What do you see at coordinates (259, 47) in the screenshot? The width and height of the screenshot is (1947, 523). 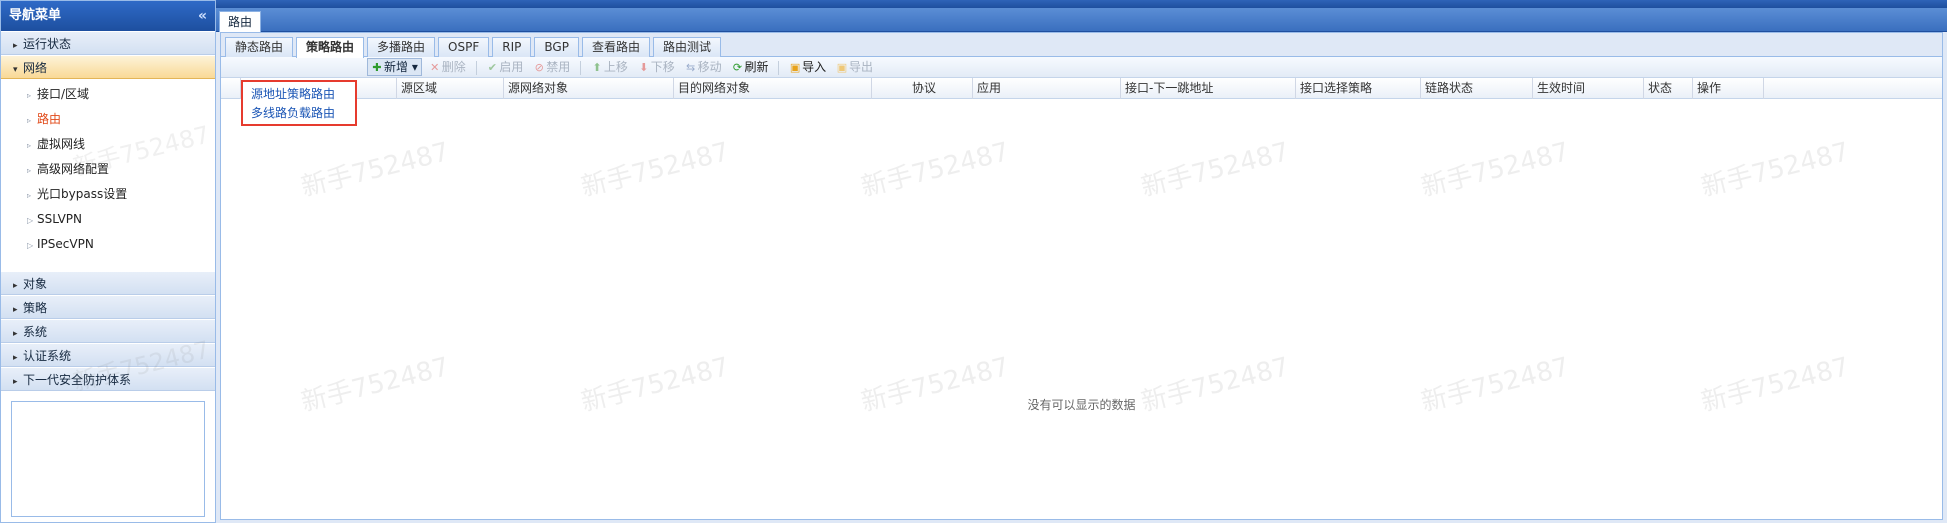 I see `subtab-static-route: 静态路由` at bounding box center [259, 47].